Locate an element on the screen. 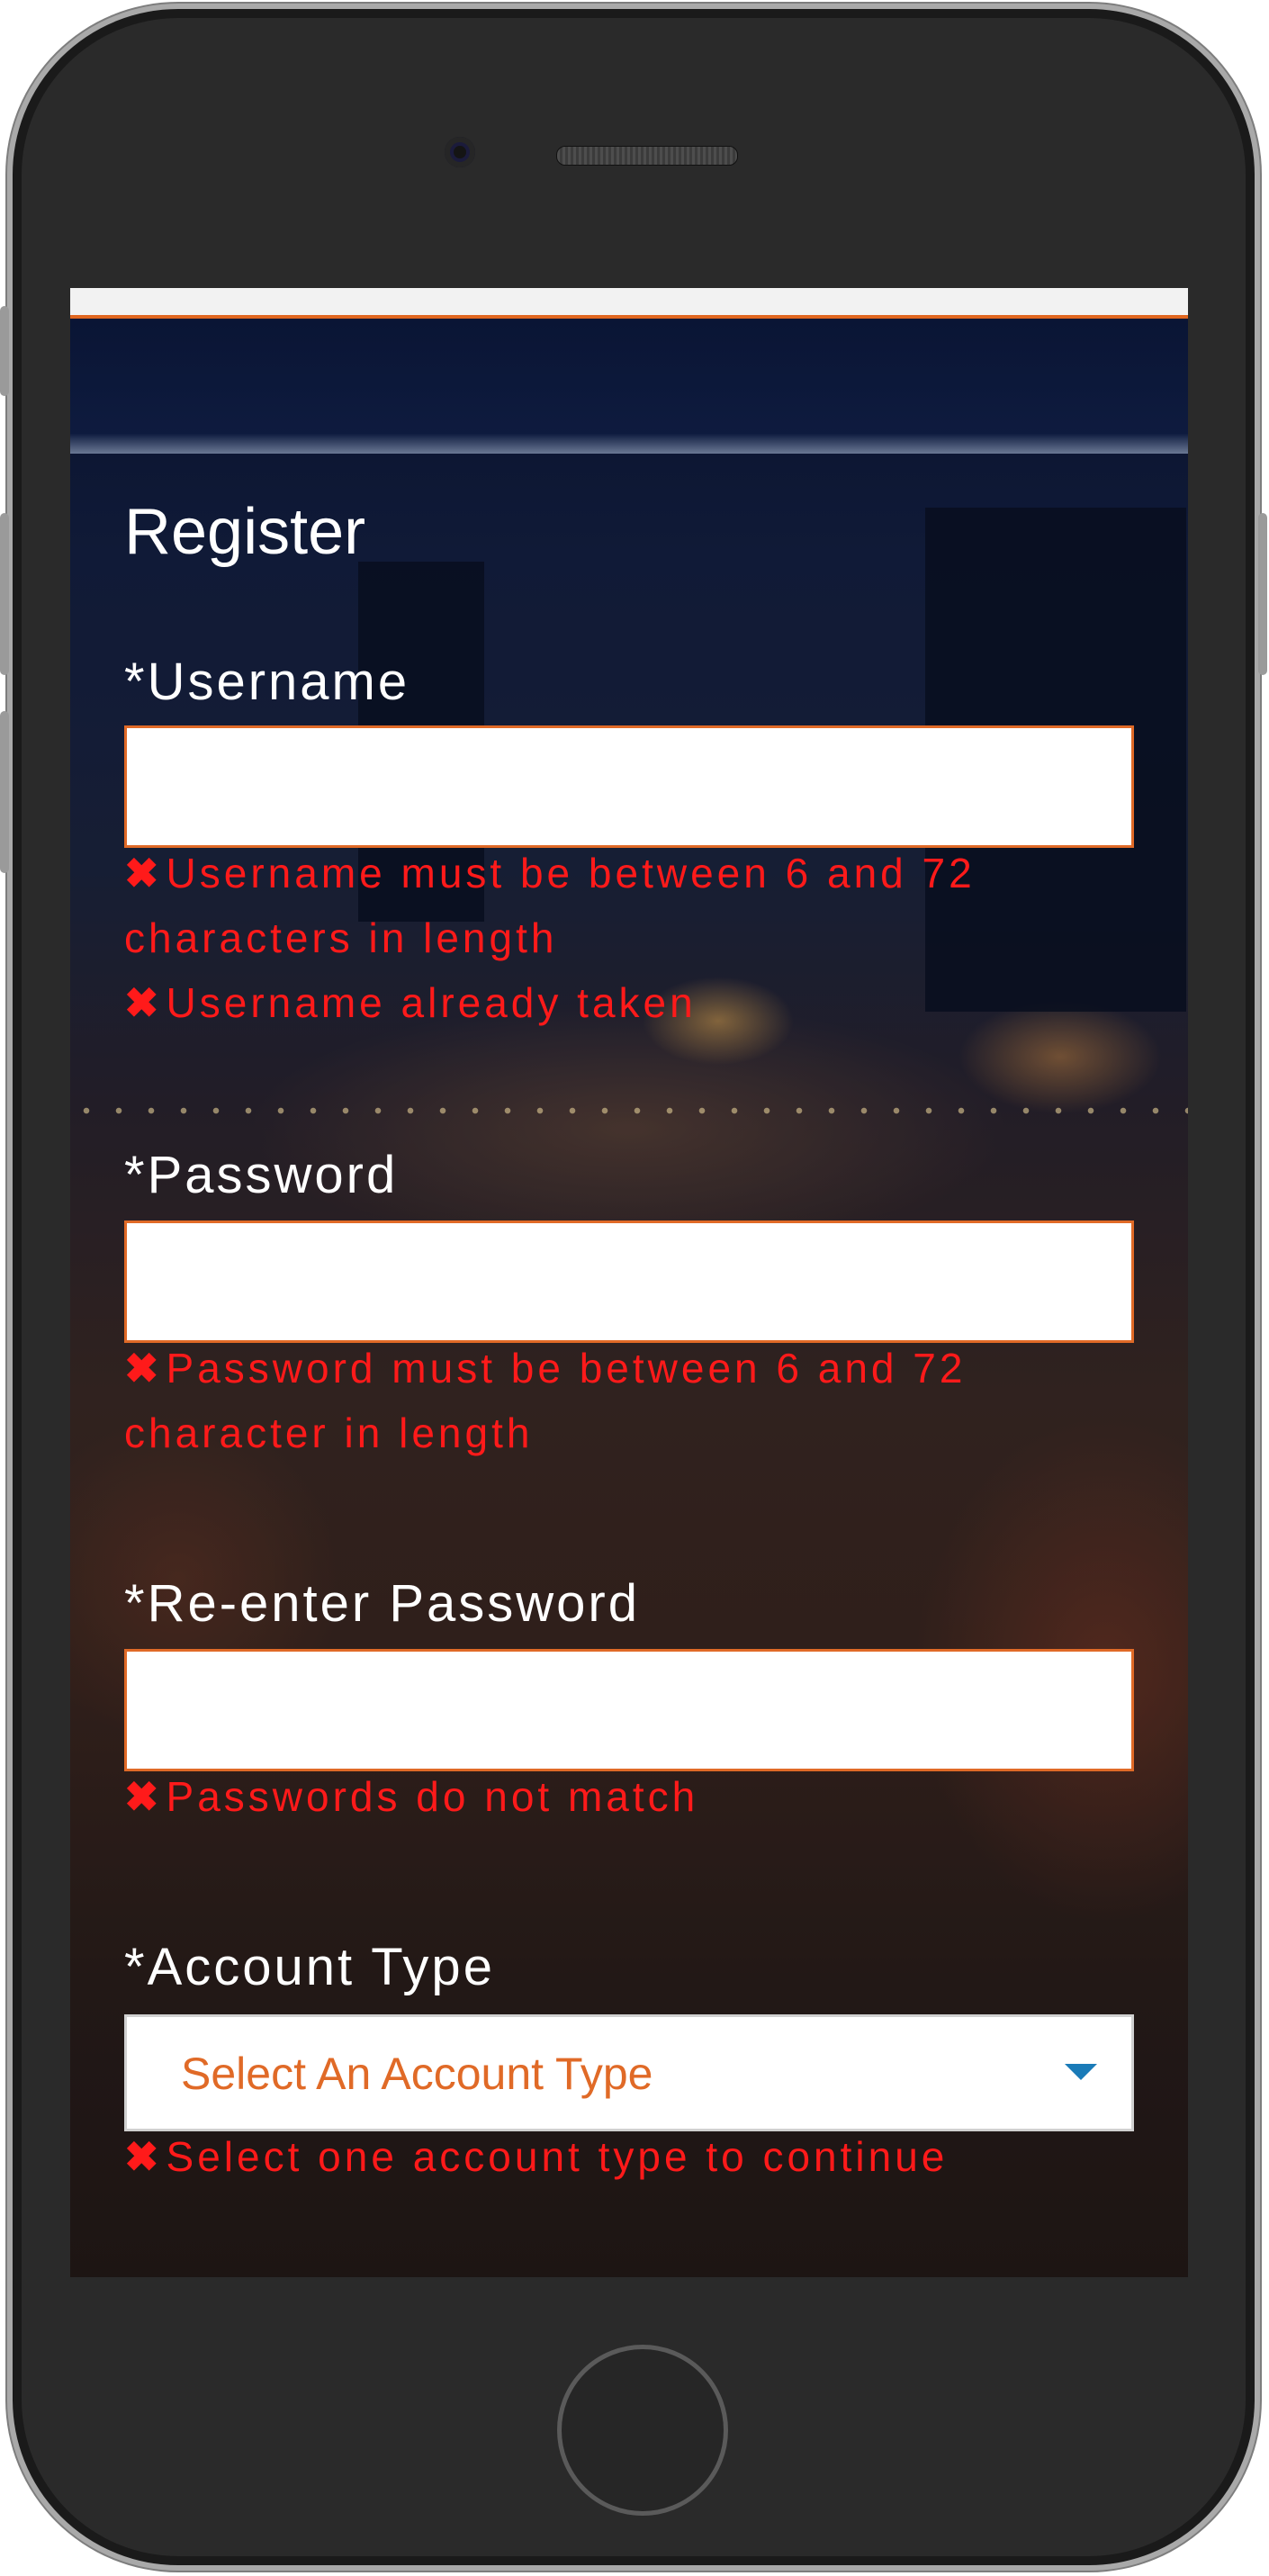 The image size is (1269, 2576). account-type-error: ✖Select one account type to continue is located at coordinates (629, 2156).